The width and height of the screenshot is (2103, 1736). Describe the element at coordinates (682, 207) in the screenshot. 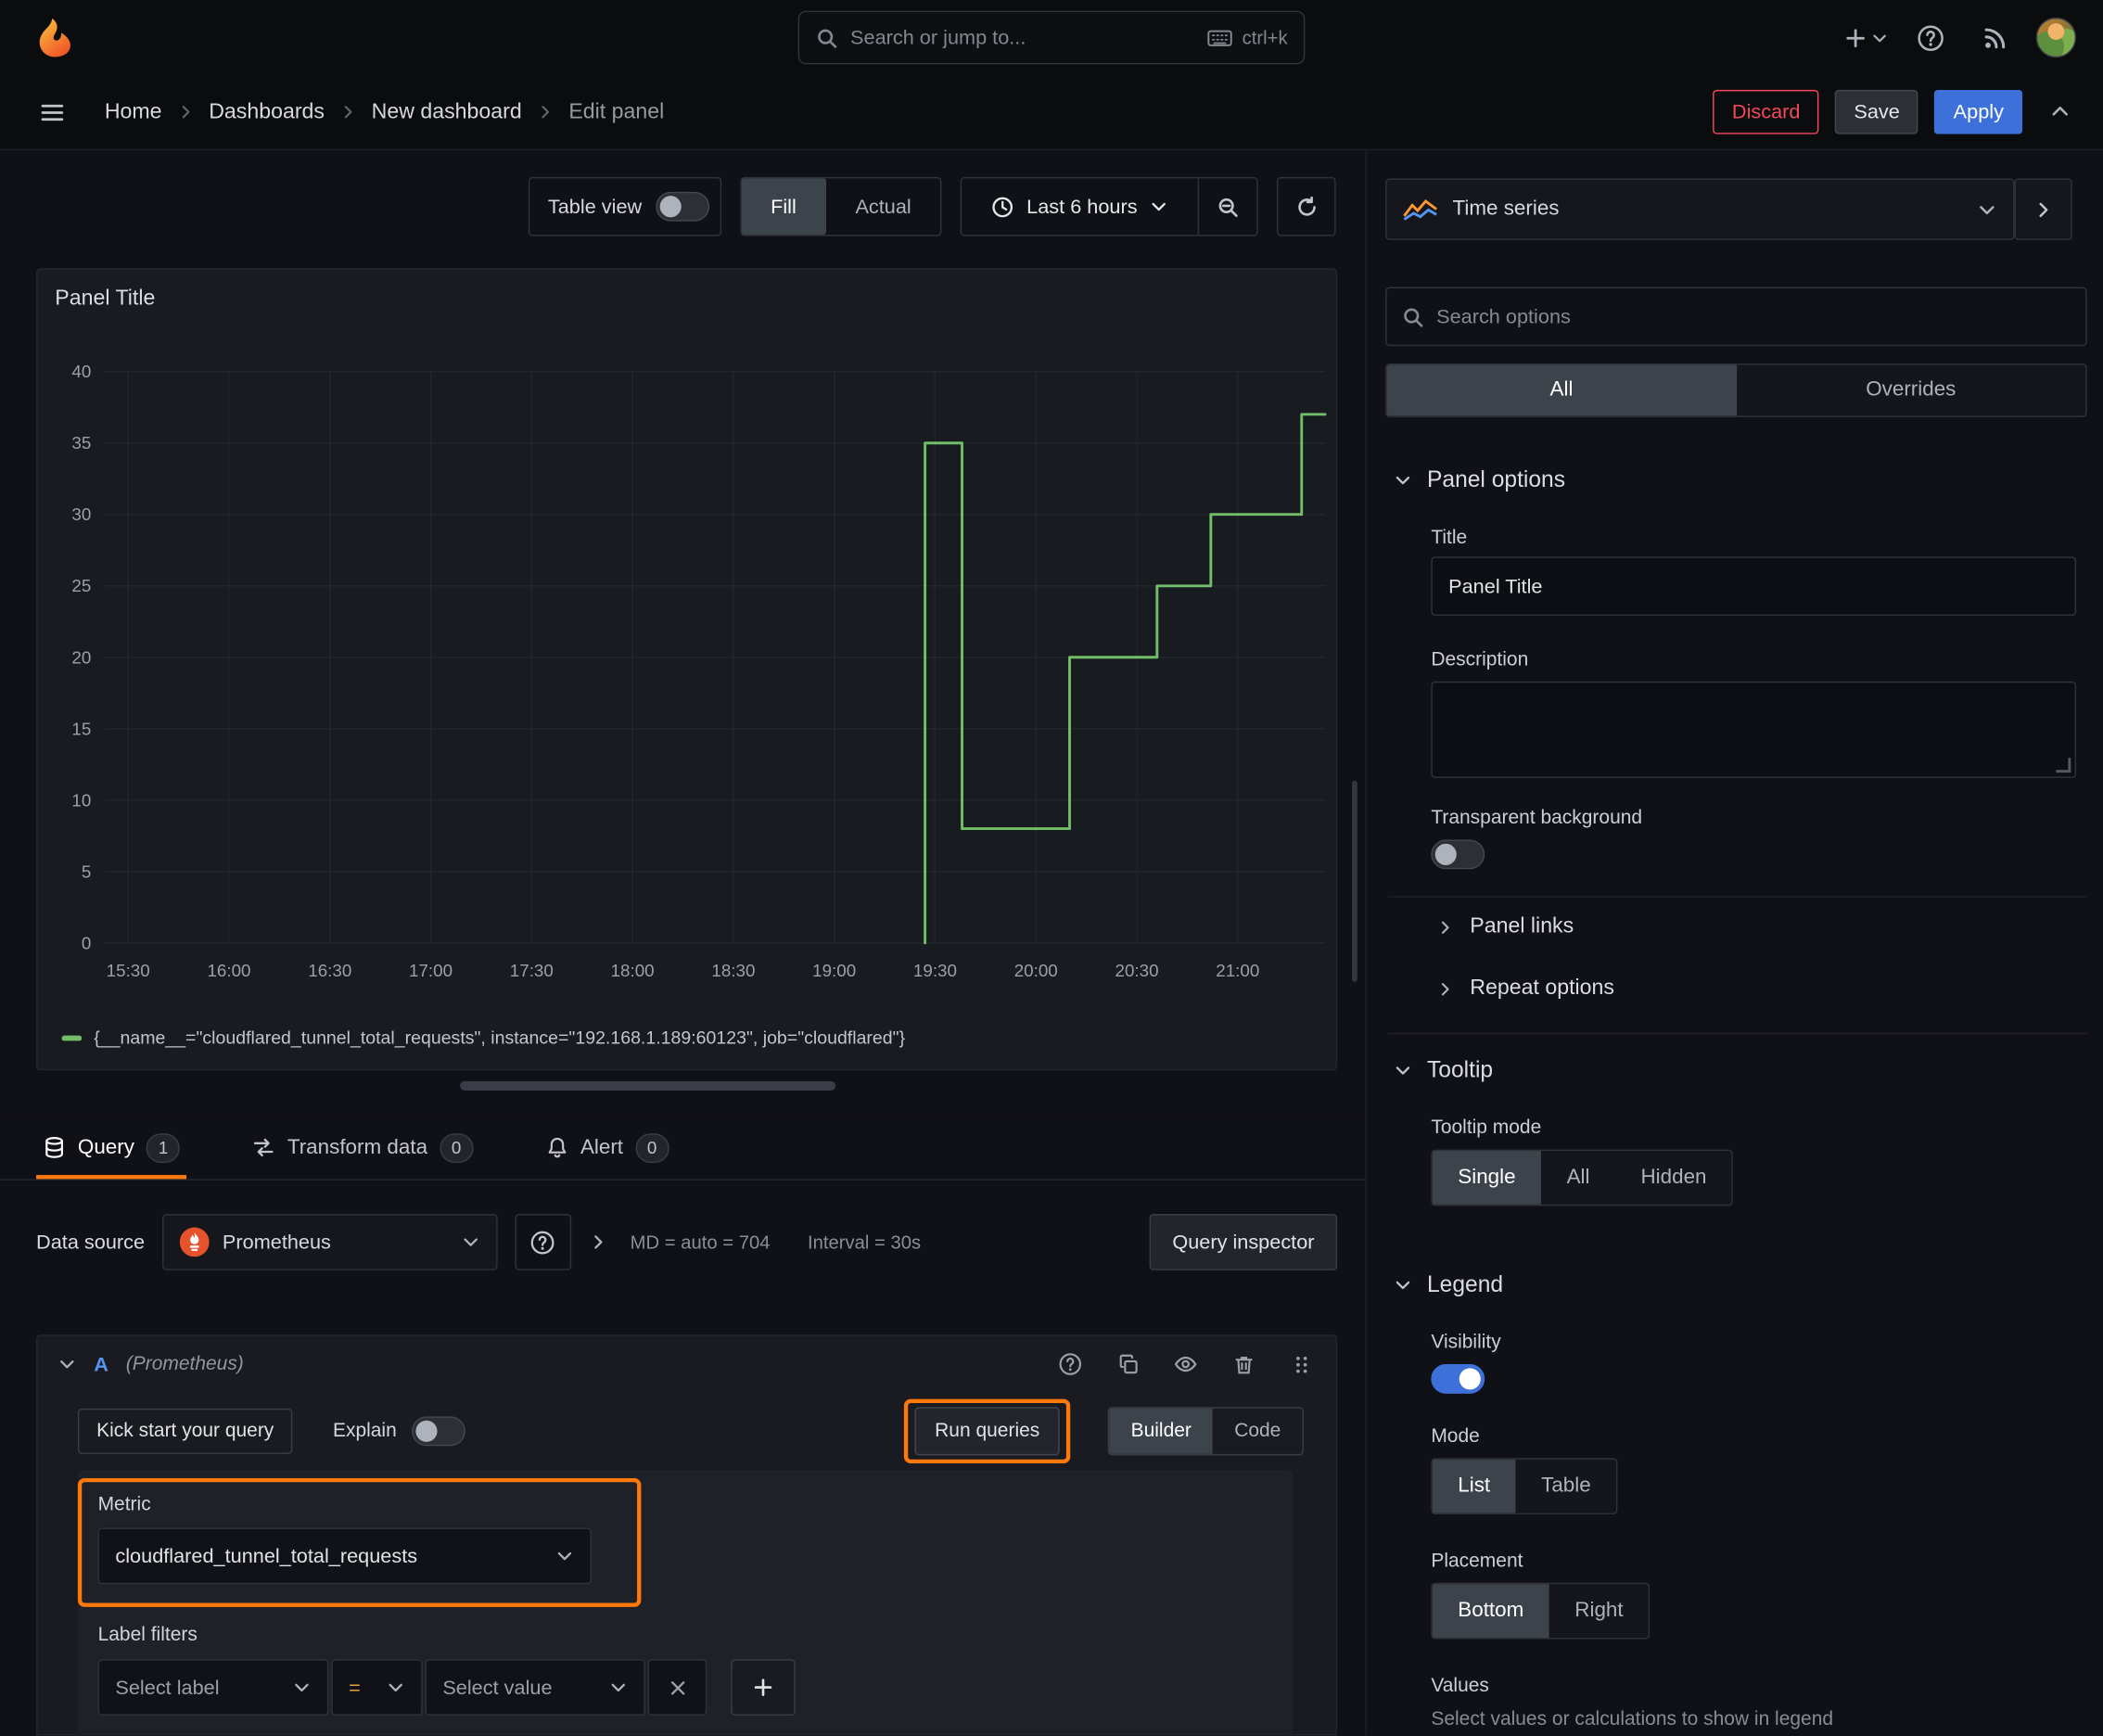

I see `table-view-switch` at that location.